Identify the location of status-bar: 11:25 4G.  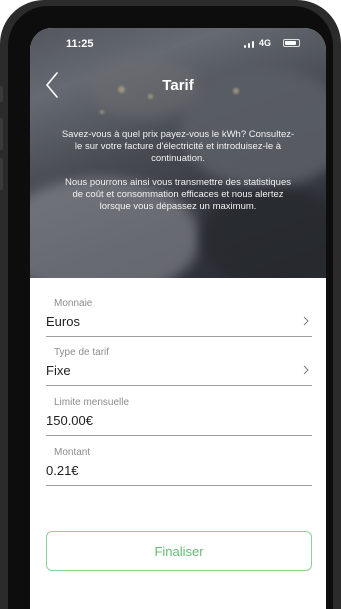
(178, 45).